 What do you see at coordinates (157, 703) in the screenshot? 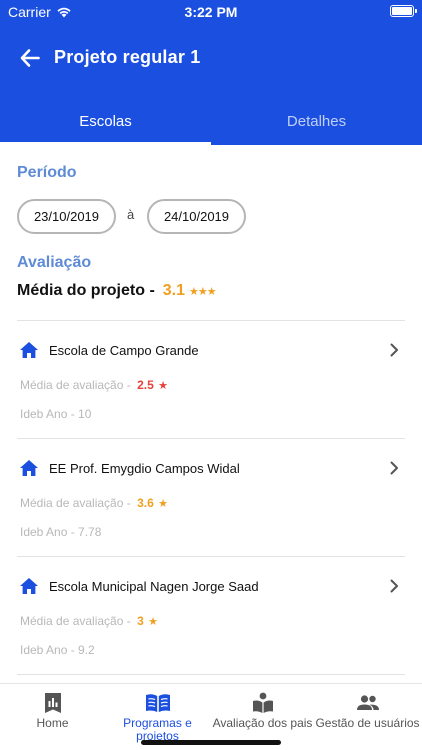
I see `open-book-icon` at bounding box center [157, 703].